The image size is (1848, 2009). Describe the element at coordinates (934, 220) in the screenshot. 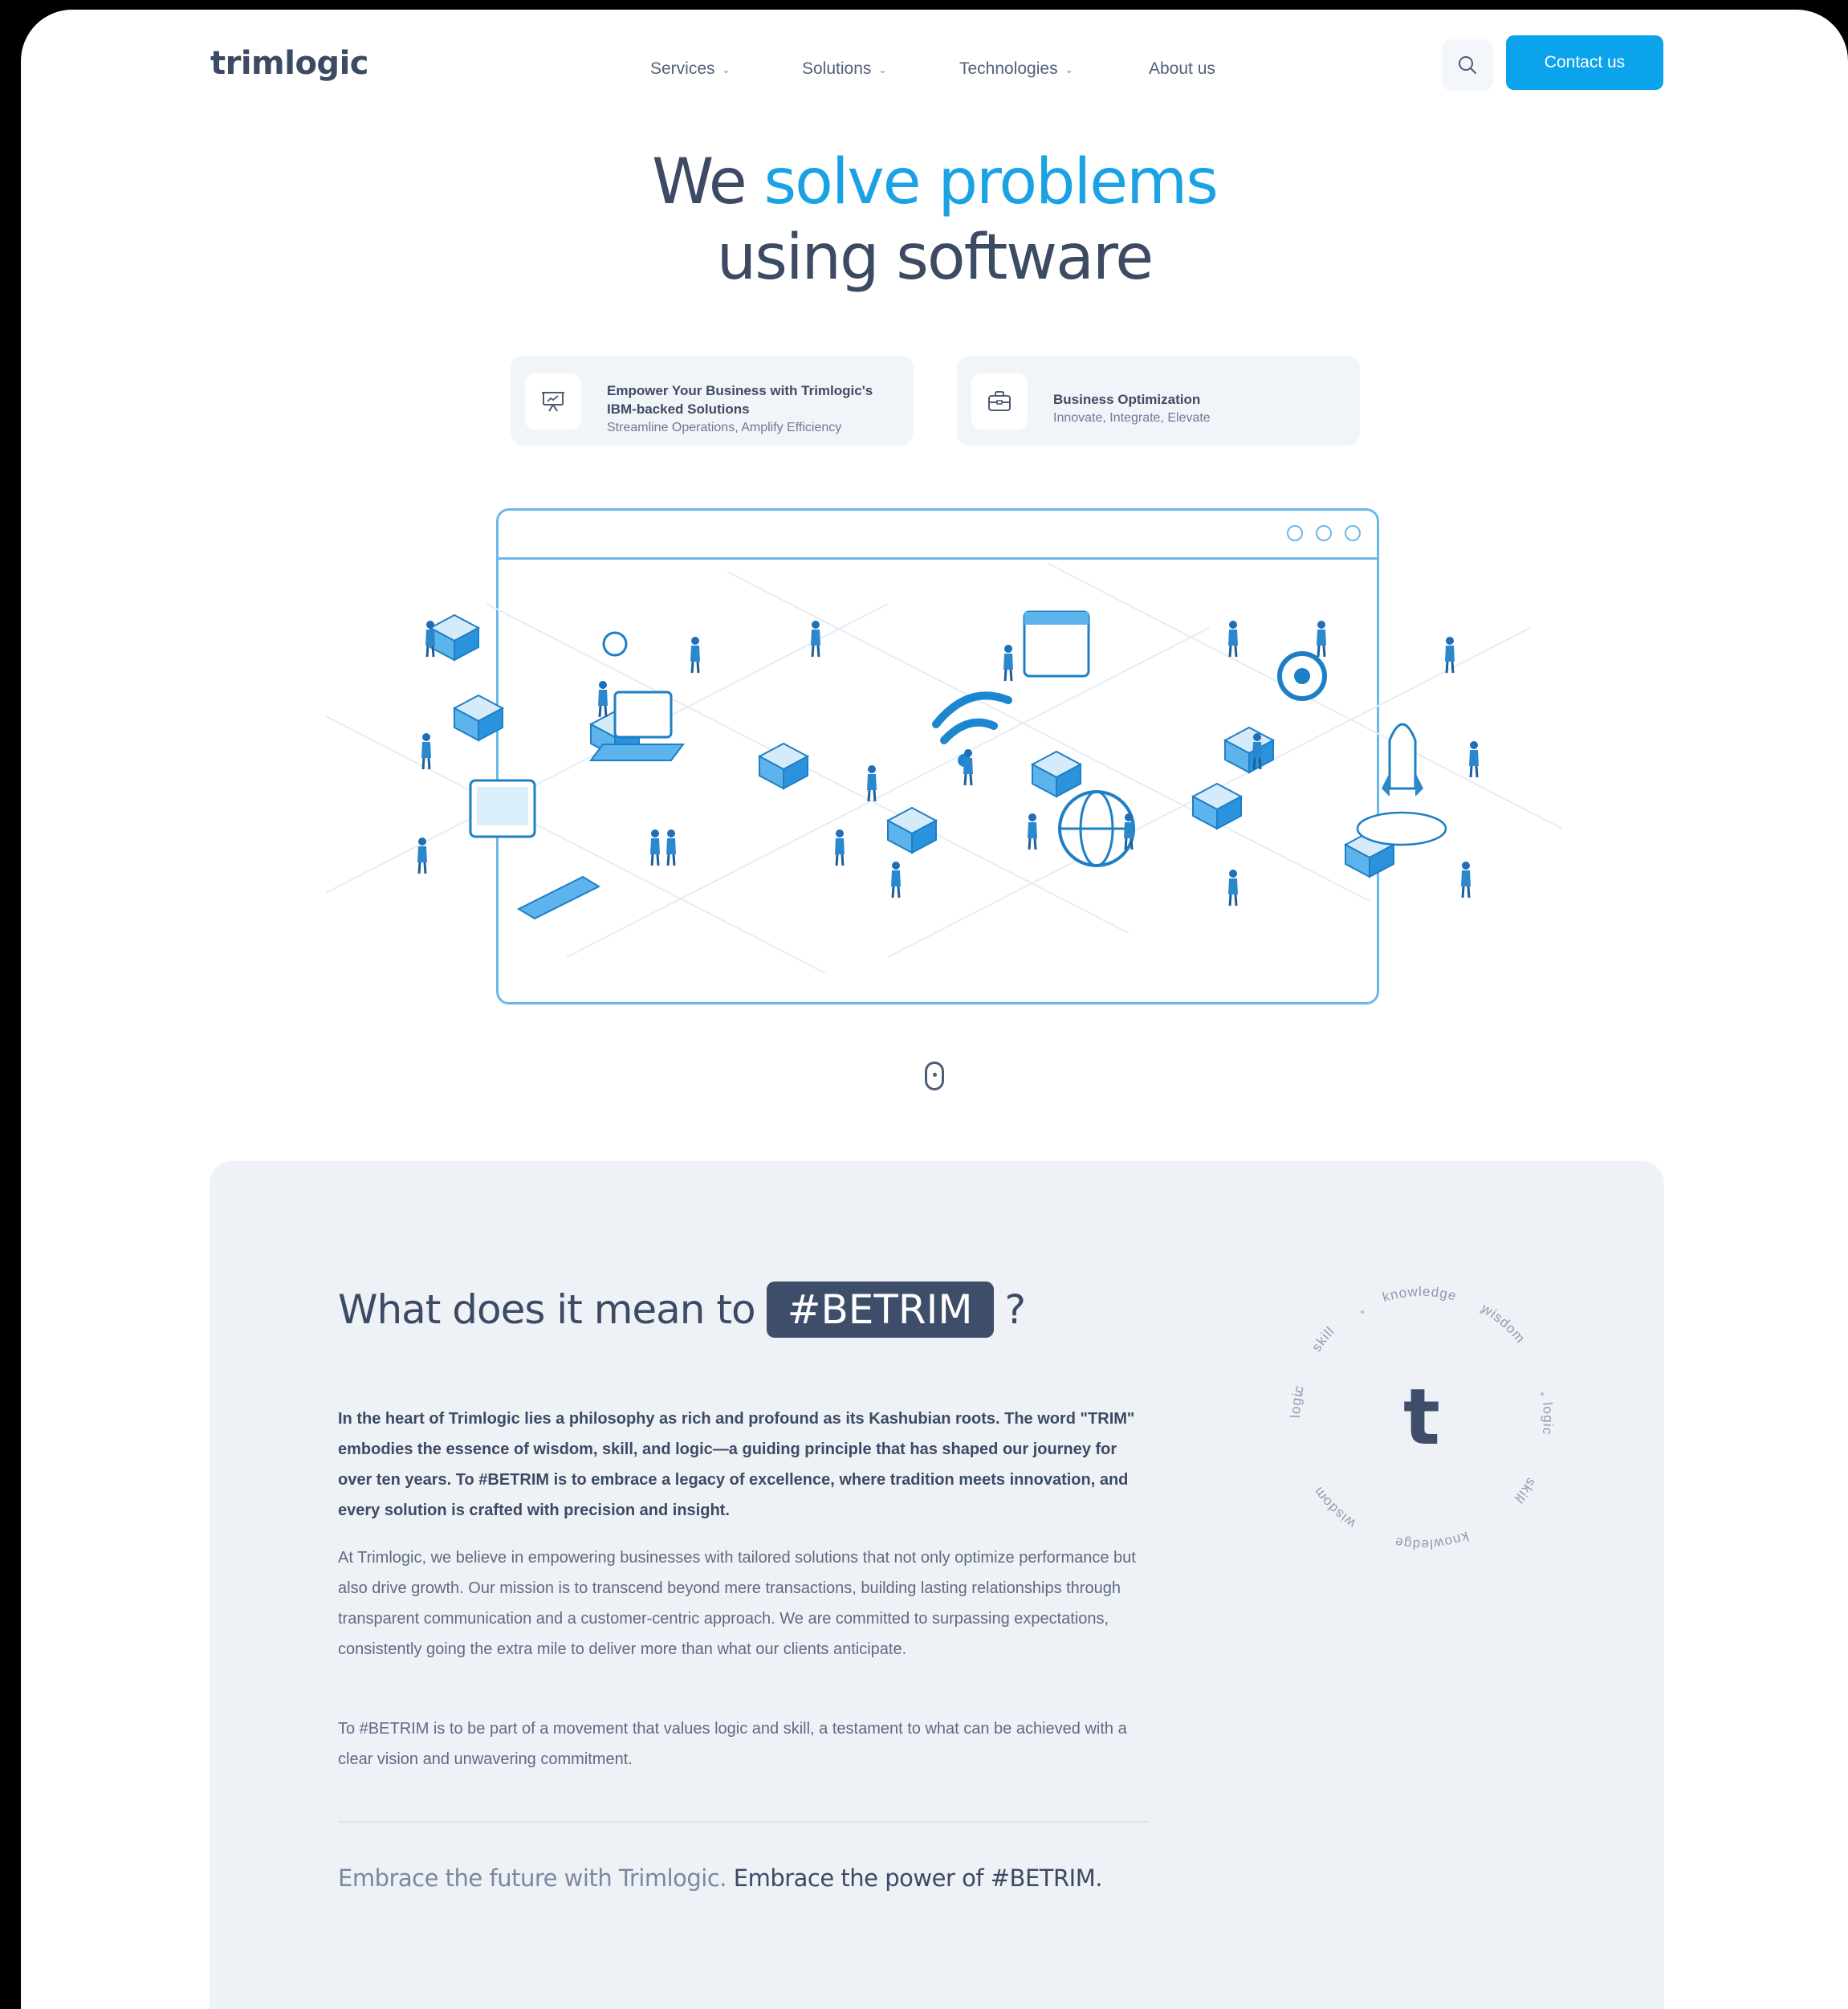

I see `hero-title: We solve problems using software` at that location.